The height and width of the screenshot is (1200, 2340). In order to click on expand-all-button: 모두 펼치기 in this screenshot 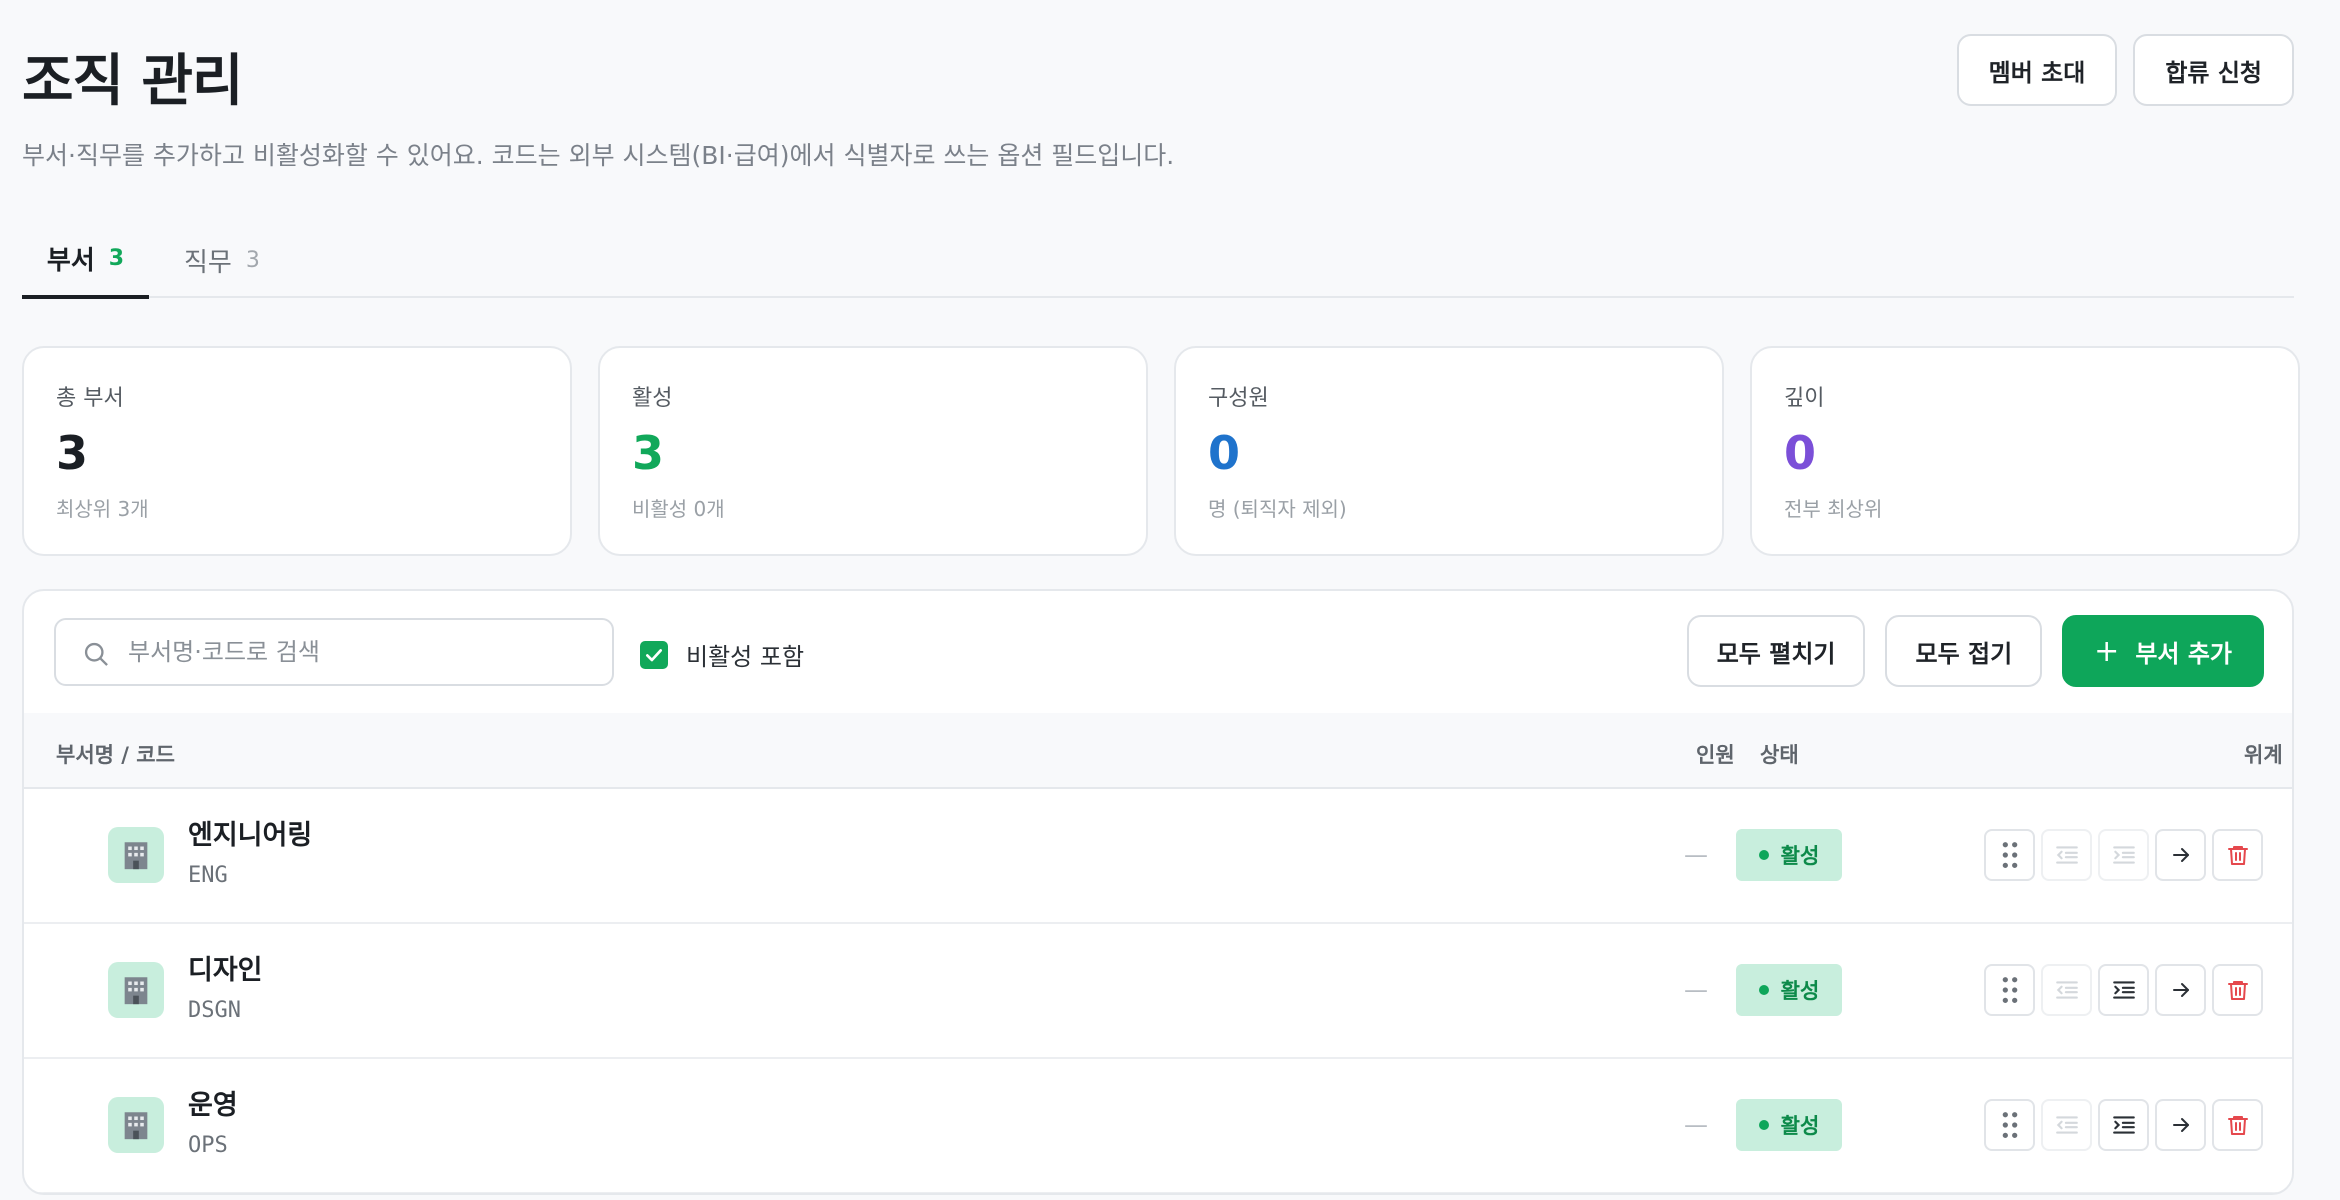, I will do `click(1776, 651)`.